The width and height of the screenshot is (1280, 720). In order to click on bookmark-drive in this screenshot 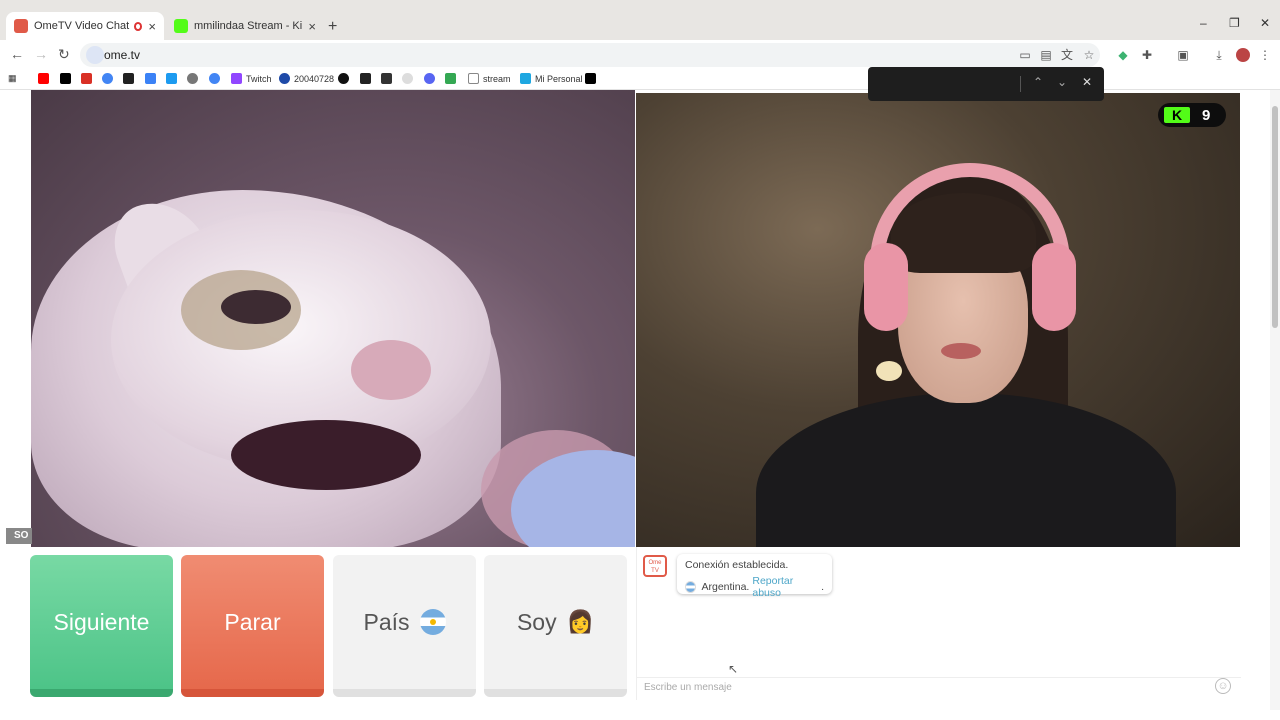, I will do `click(452, 78)`.